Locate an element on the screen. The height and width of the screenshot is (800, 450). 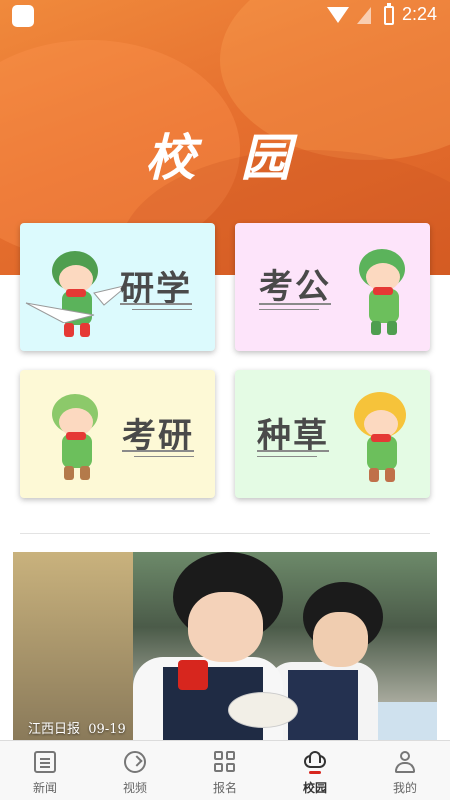
status-time: 2:24 is located at coordinates (420, 14).